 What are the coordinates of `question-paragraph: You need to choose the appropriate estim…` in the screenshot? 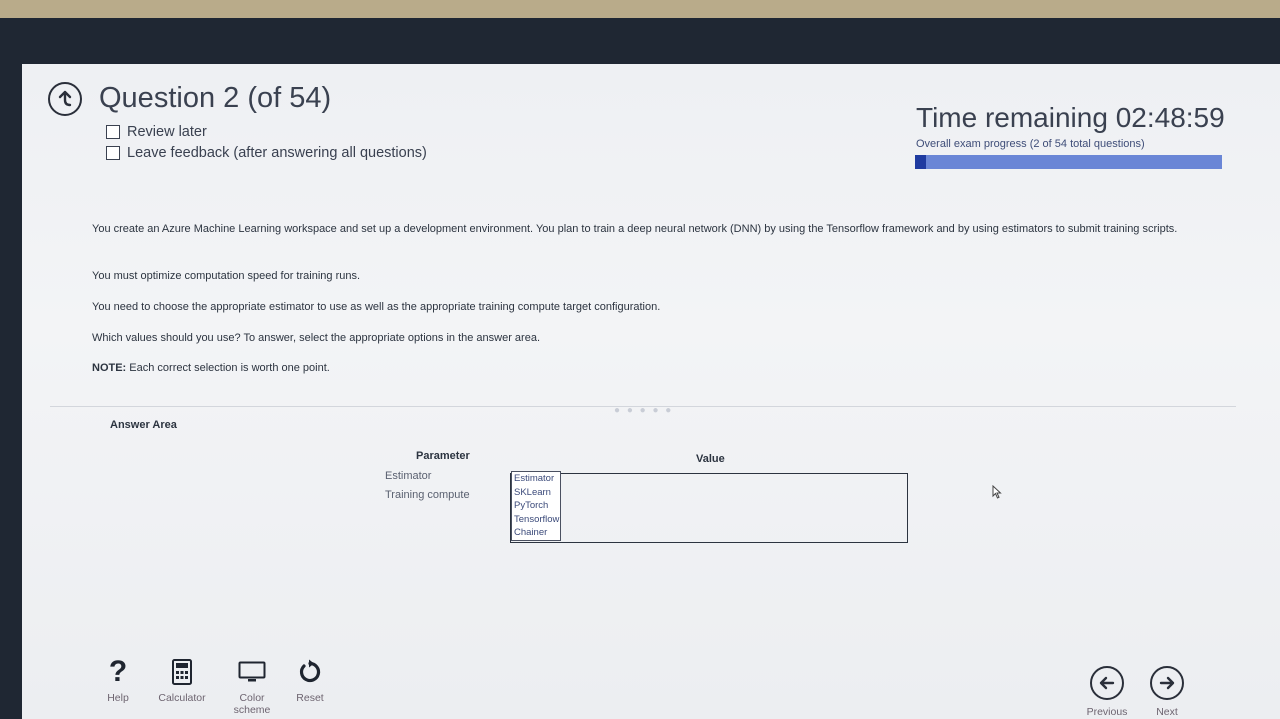 It's located at (376, 307).